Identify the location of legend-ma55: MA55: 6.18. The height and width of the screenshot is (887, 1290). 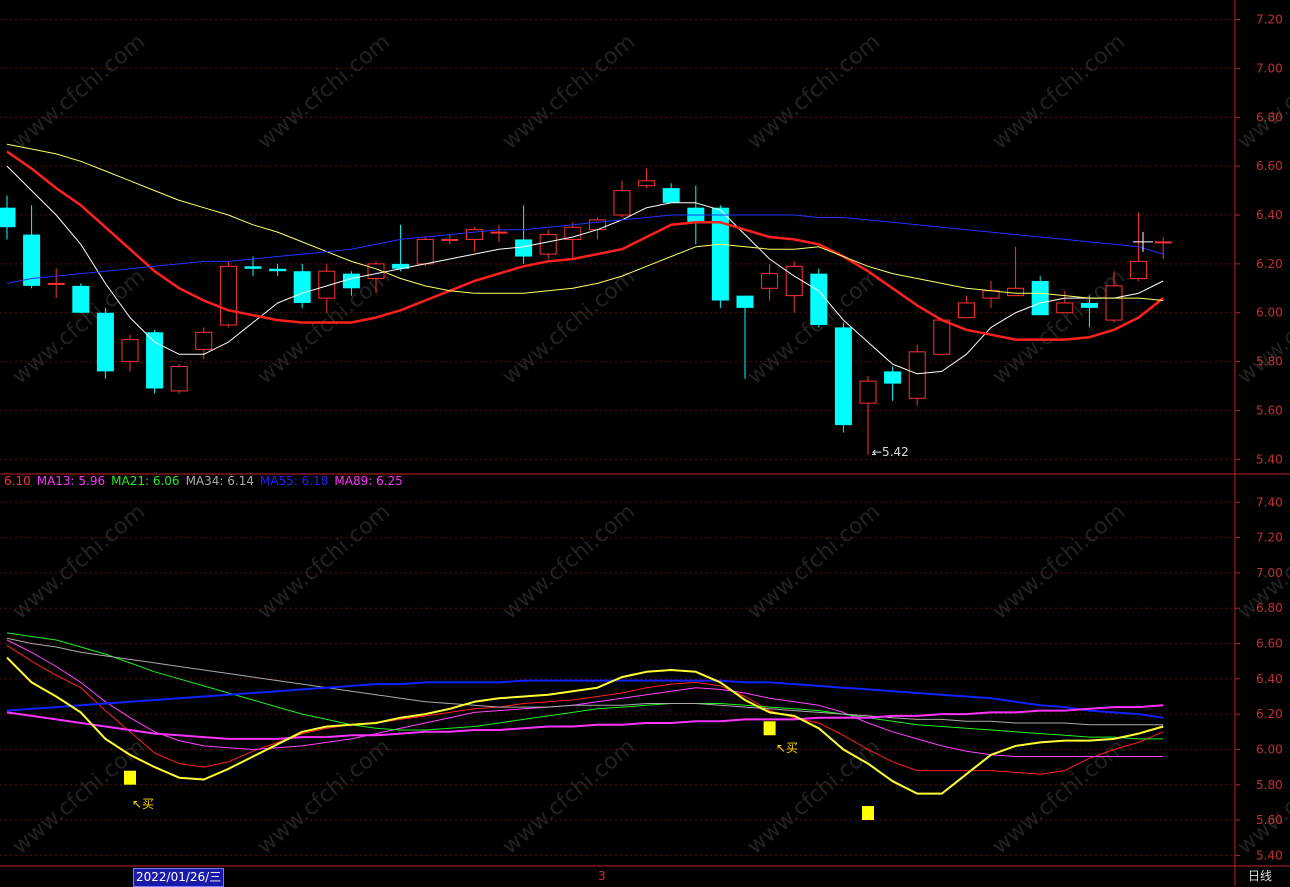
(294, 481).